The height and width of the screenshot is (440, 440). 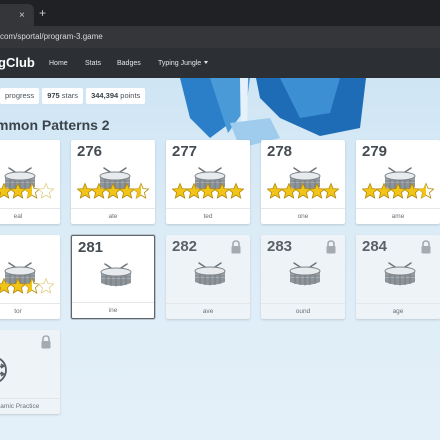 What do you see at coordinates (113, 216) in the screenshot?
I see `lesson-pattern-label: ate` at bounding box center [113, 216].